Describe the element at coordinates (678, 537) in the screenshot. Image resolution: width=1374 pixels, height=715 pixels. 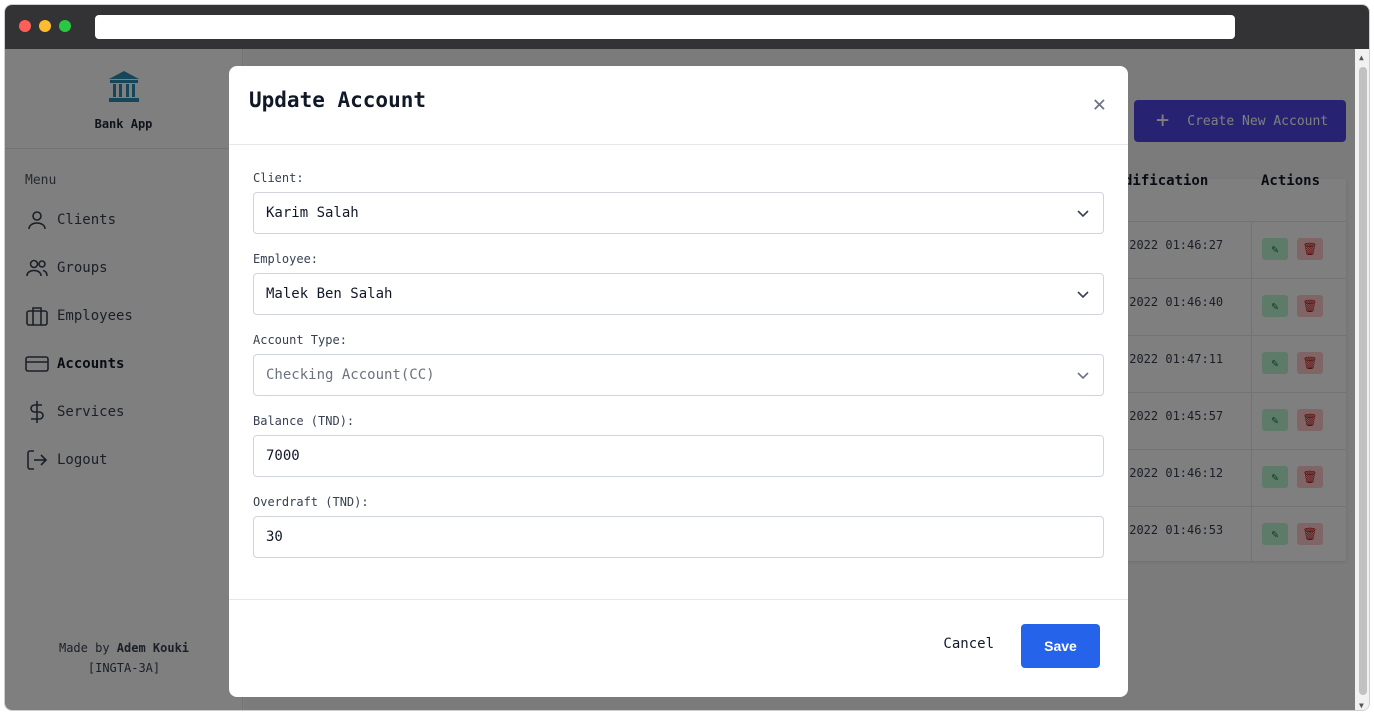
I see `overdraft-input` at that location.